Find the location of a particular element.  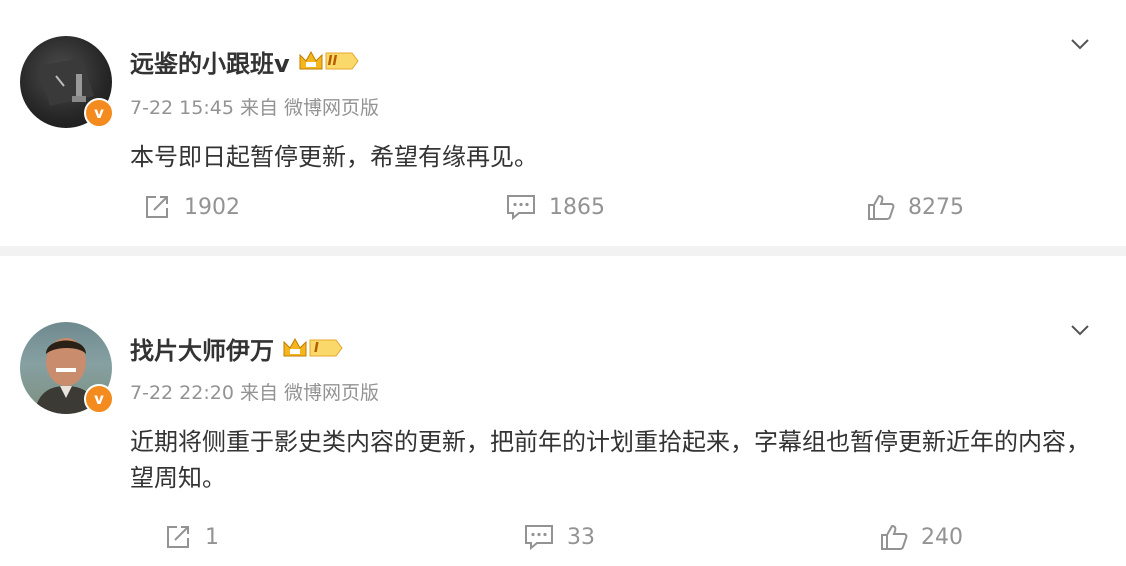

level-text: II is located at coordinates (332, 61).